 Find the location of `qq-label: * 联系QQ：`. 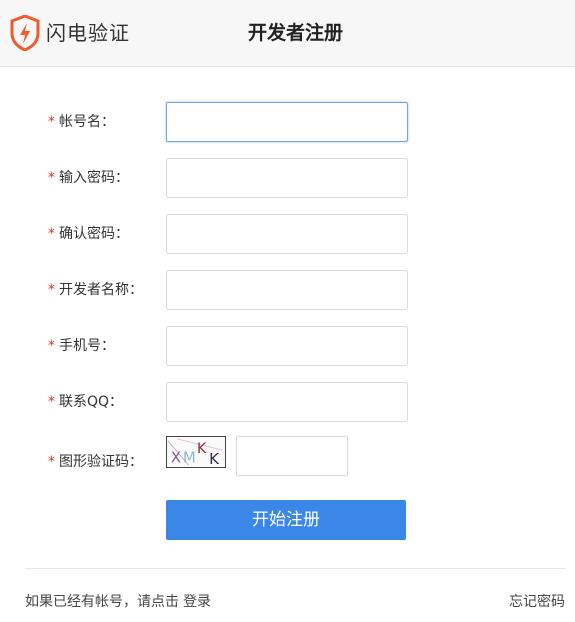

qq-label: * 联系QQ： is located at coordinates (86, 402).